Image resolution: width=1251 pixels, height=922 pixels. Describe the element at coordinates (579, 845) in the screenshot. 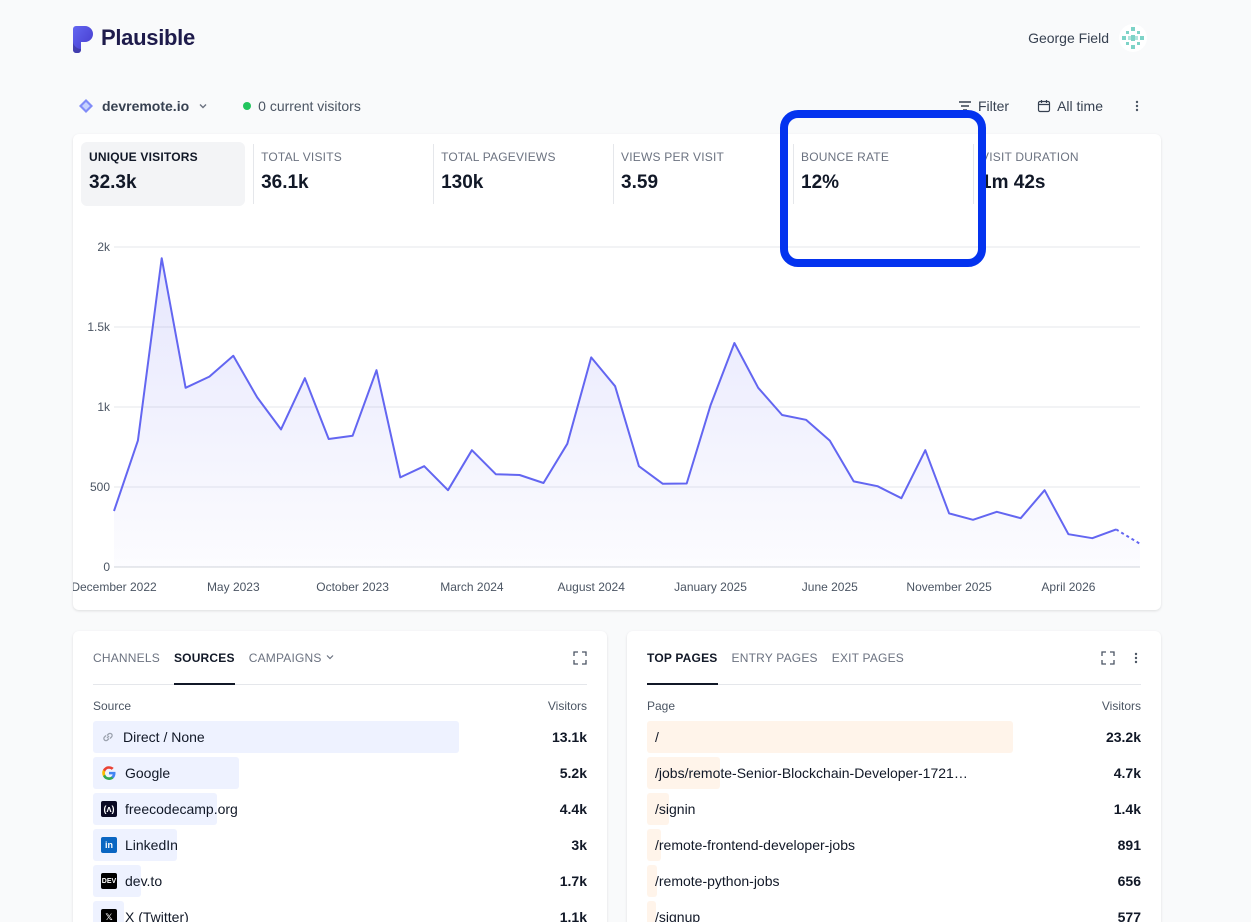

I see `row-value: 3k` at that location.